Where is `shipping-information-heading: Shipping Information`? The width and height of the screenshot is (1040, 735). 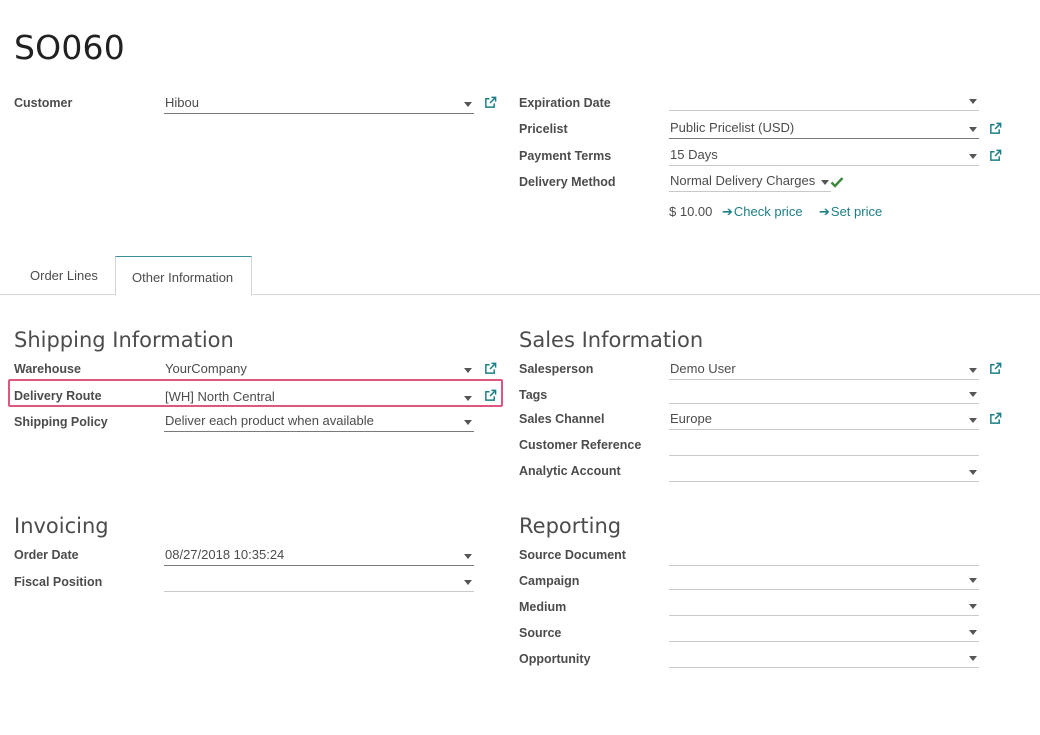 shipping-information-heading: Shipping Information is located at coordinates (124, 340).